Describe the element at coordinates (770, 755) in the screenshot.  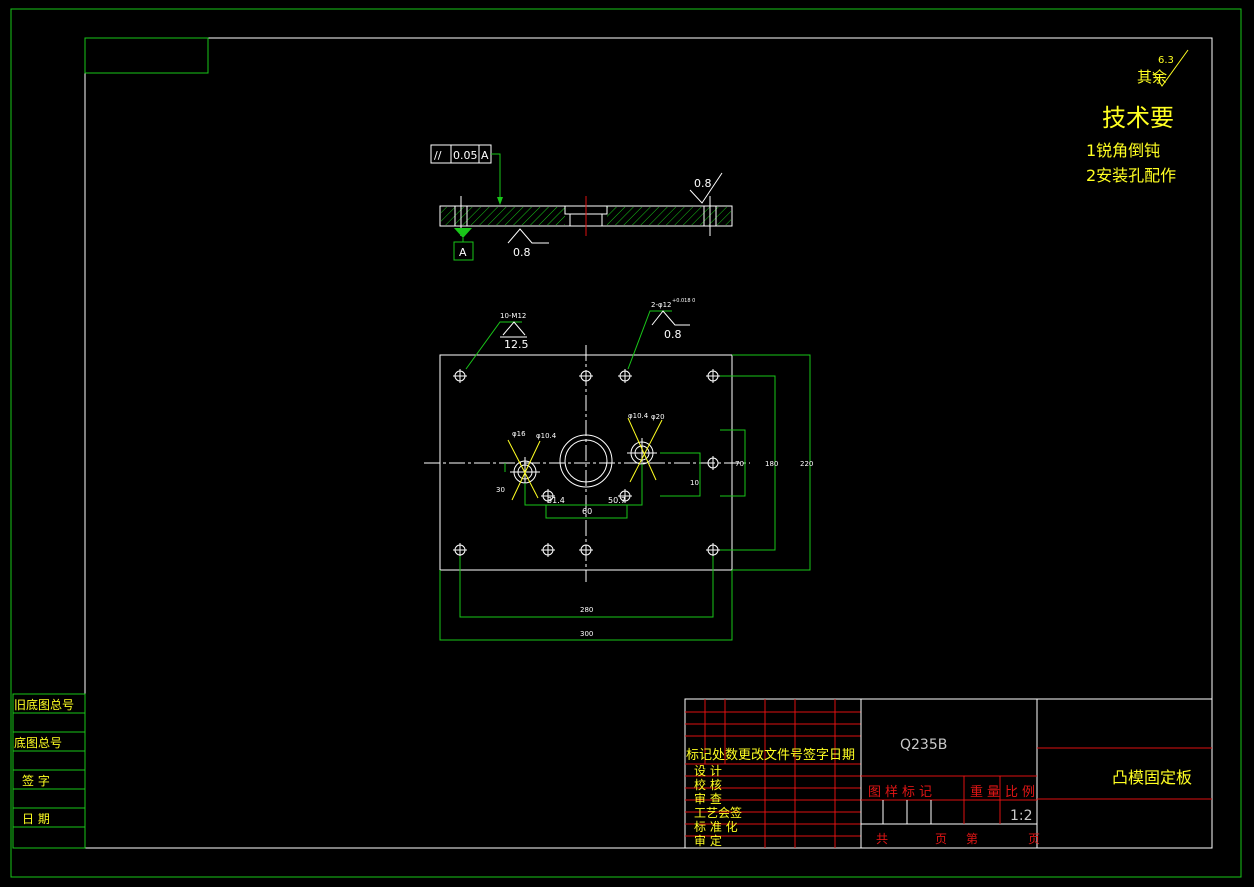
I see `revision-header: 标记处数更改文件号签字日期` at that location.